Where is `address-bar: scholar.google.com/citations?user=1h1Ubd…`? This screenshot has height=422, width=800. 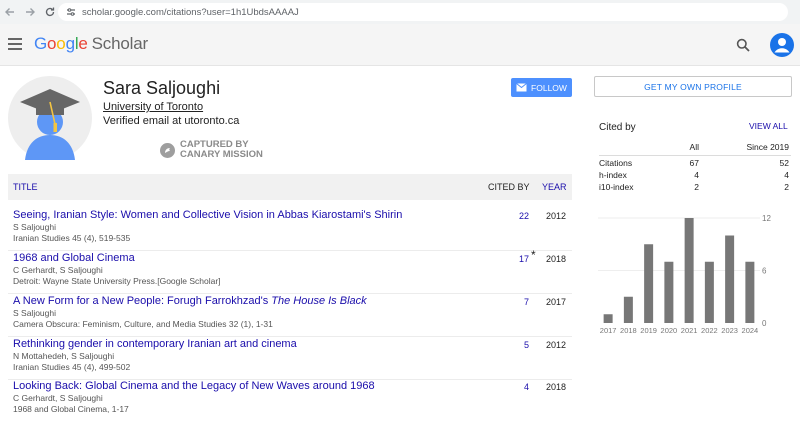
address-bar: scholar.google.com/citations?user=1h1Ubd… is located at coordinates (423, 12).